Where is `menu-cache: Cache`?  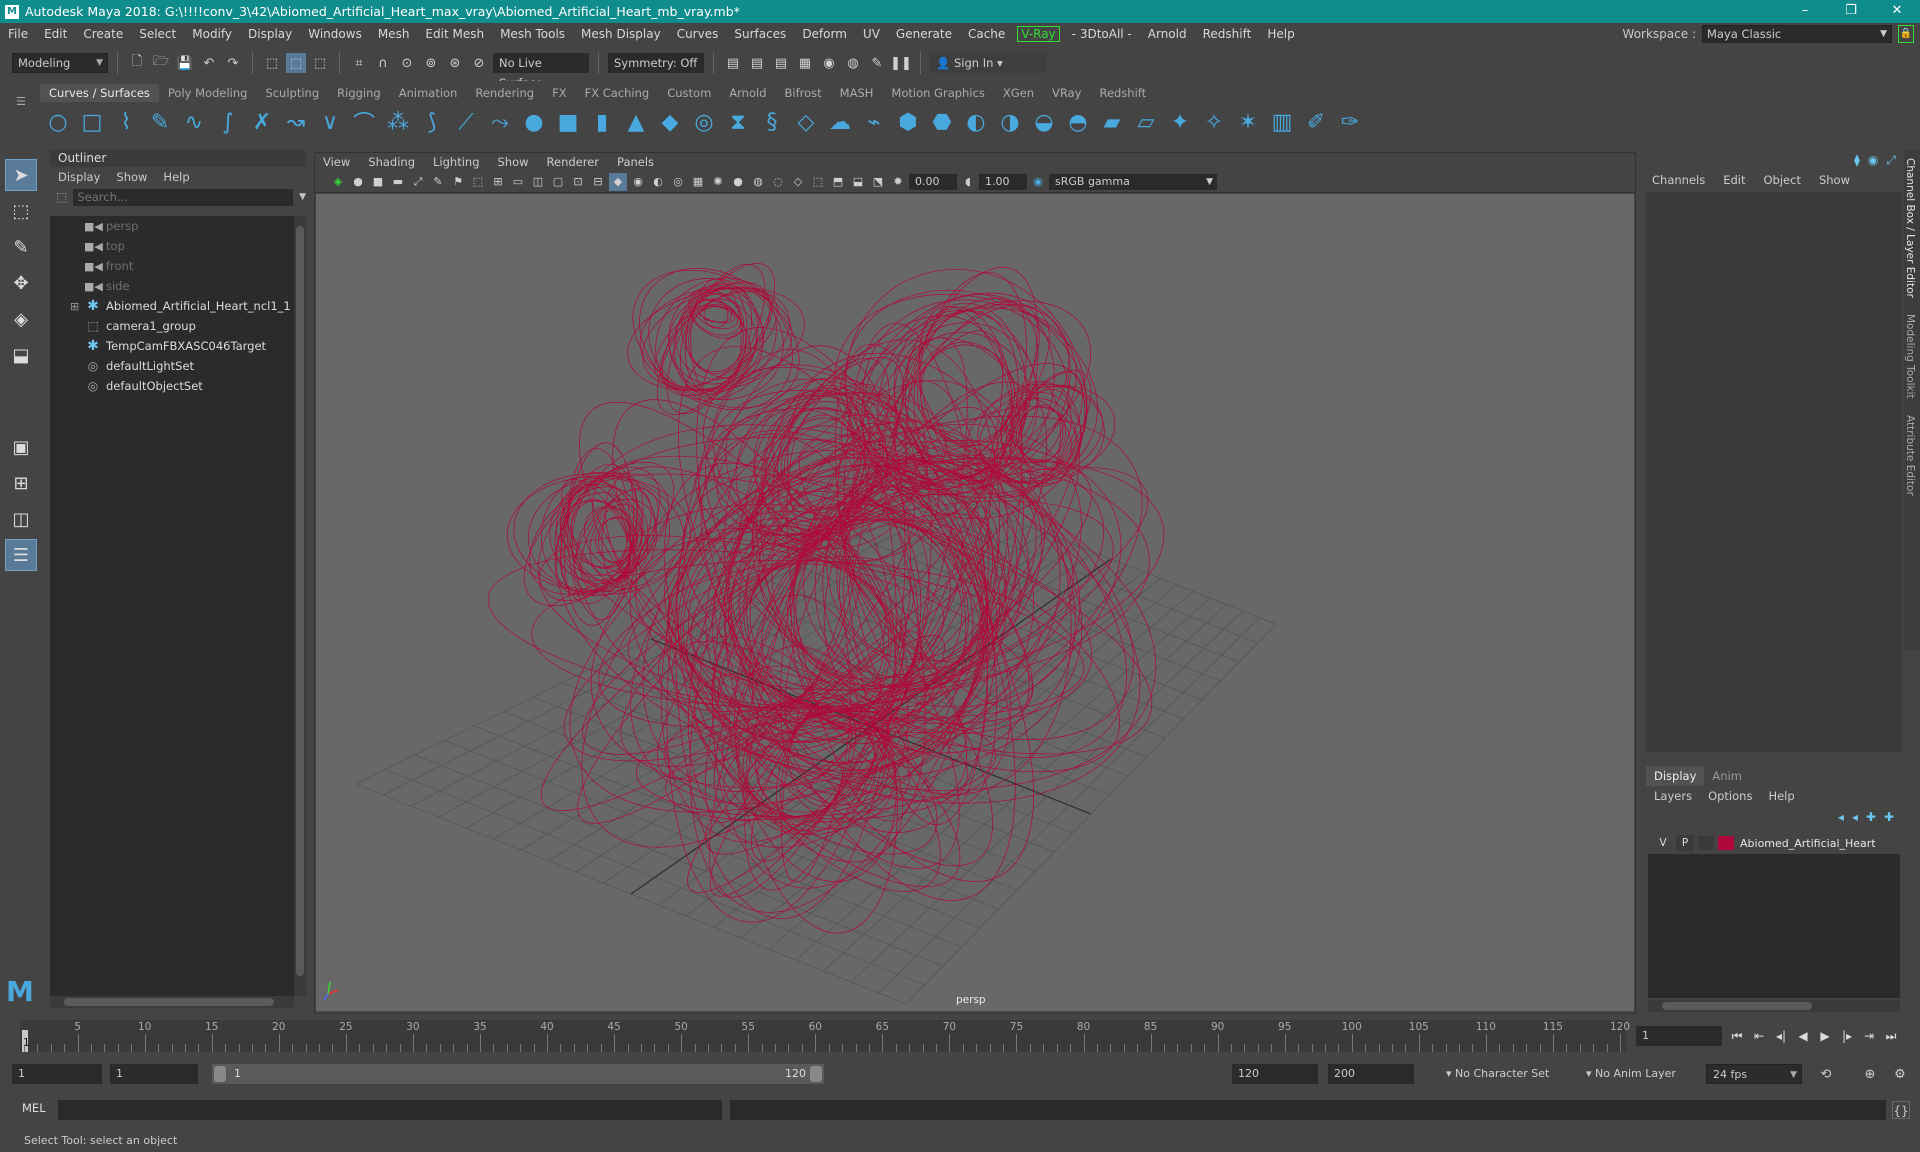 menu-cache: Cache is located at coordinates (986, 34).